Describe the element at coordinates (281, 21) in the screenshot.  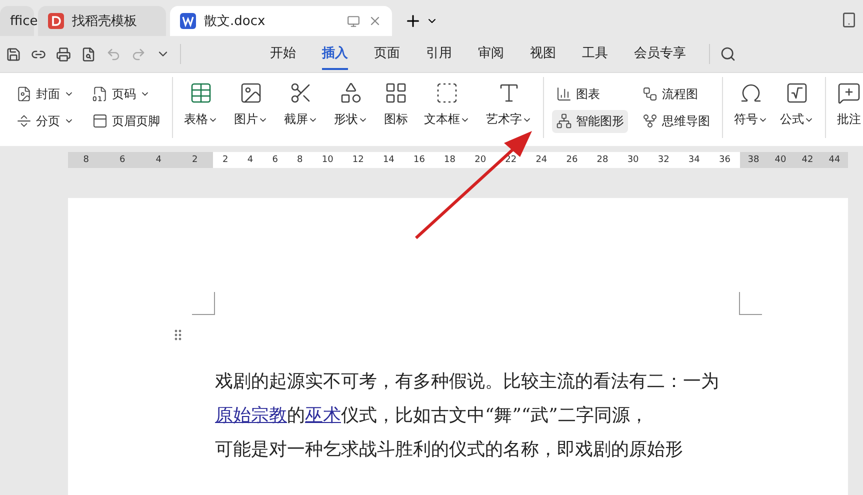
I see `document-tab: 散文.docx` at that location.